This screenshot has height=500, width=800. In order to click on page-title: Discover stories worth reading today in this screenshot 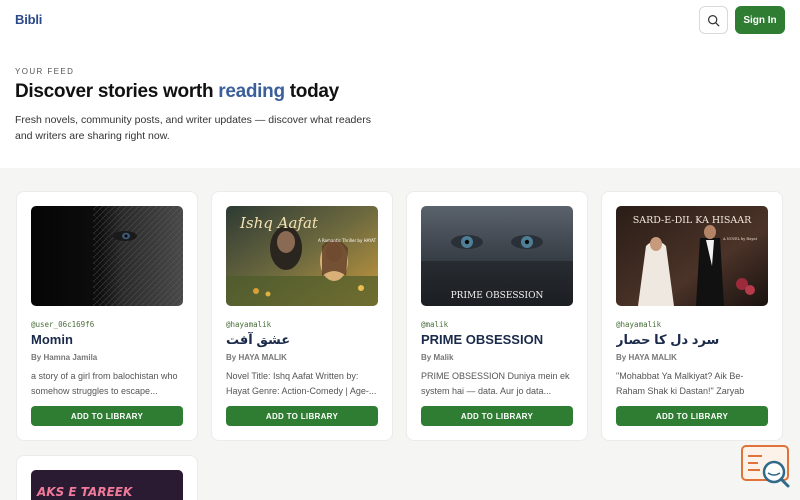, I will do `click(177, 92)`.